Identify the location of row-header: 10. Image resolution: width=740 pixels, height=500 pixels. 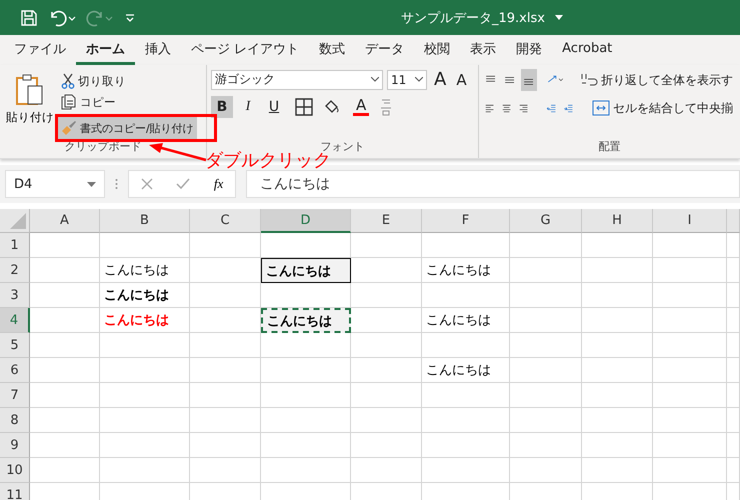
(15, 470).